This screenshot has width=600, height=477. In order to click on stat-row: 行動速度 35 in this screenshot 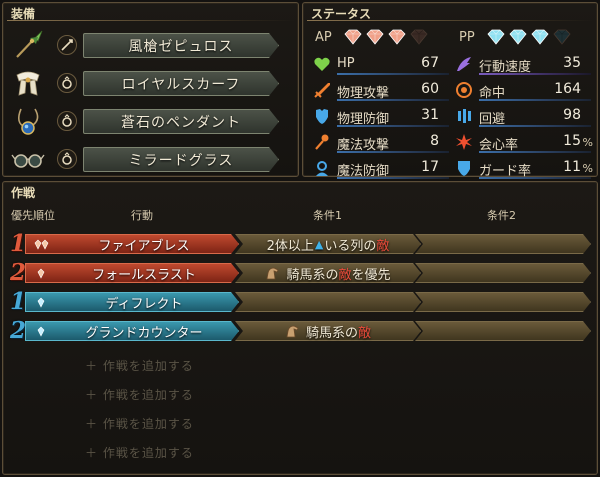, I will do `click(524, 64)`.